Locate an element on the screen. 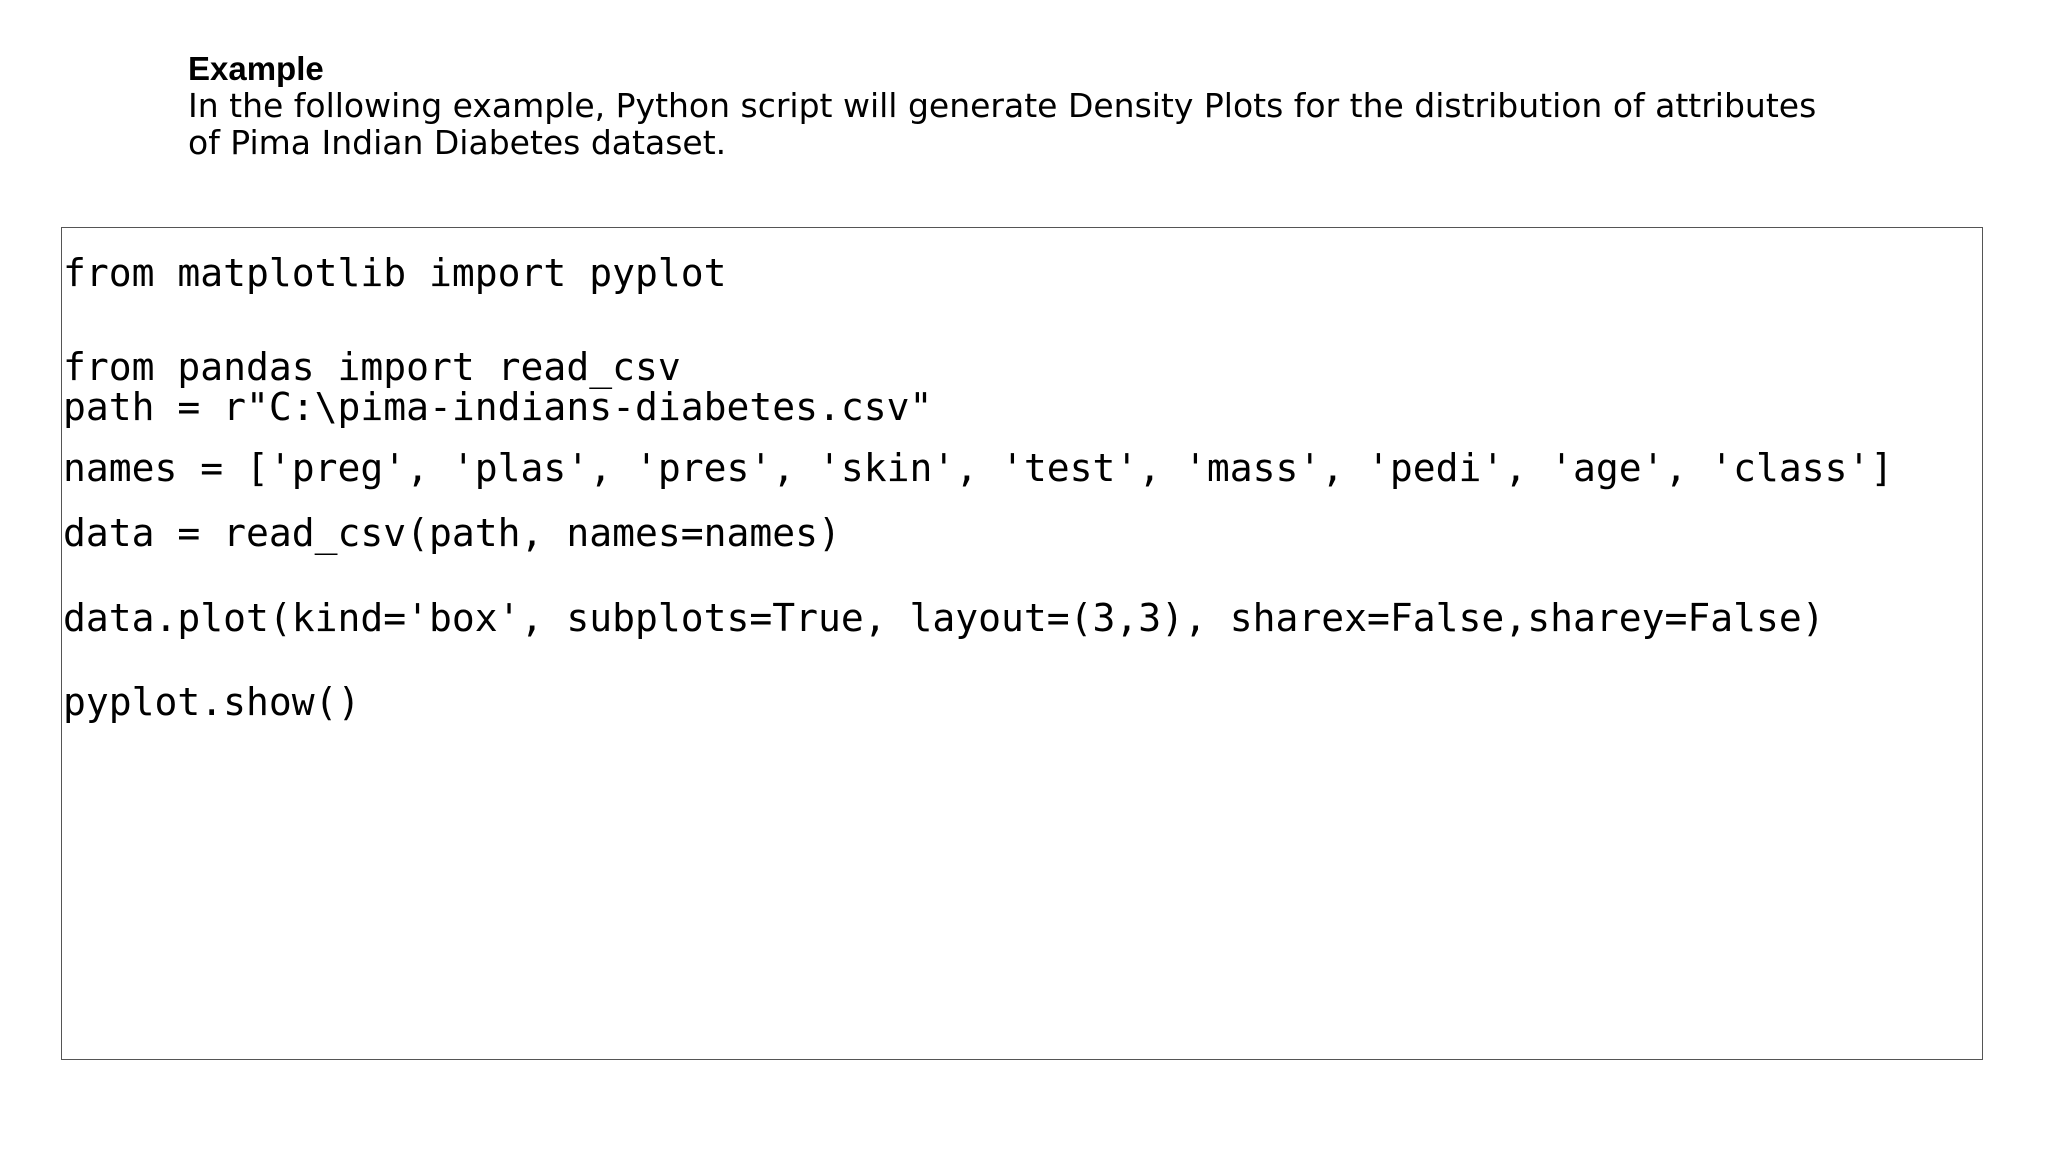 This screenshot has width=2048, height=1152. code-line-show: pyplot.show() is located at coordinates (212, 702).